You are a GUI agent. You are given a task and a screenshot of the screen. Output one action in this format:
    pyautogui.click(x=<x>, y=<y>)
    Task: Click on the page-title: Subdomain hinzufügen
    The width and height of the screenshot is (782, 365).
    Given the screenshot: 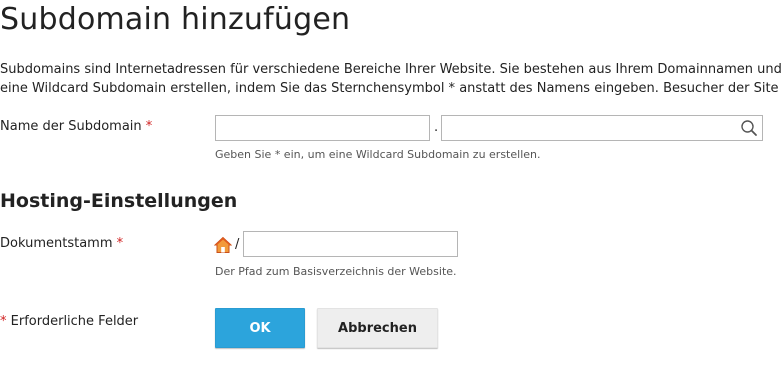 What is the action you would take?
    pyautogui.click(x=175, y=19)
    